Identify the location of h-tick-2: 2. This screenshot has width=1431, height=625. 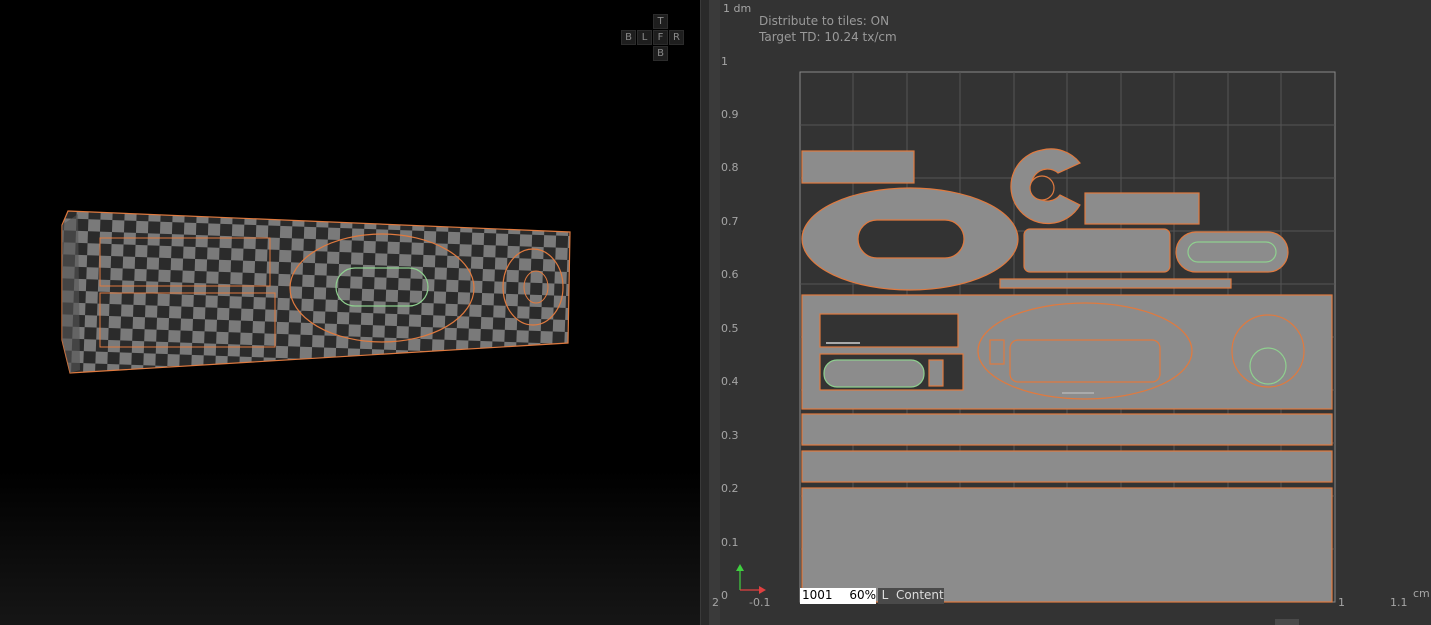
(715, 602).